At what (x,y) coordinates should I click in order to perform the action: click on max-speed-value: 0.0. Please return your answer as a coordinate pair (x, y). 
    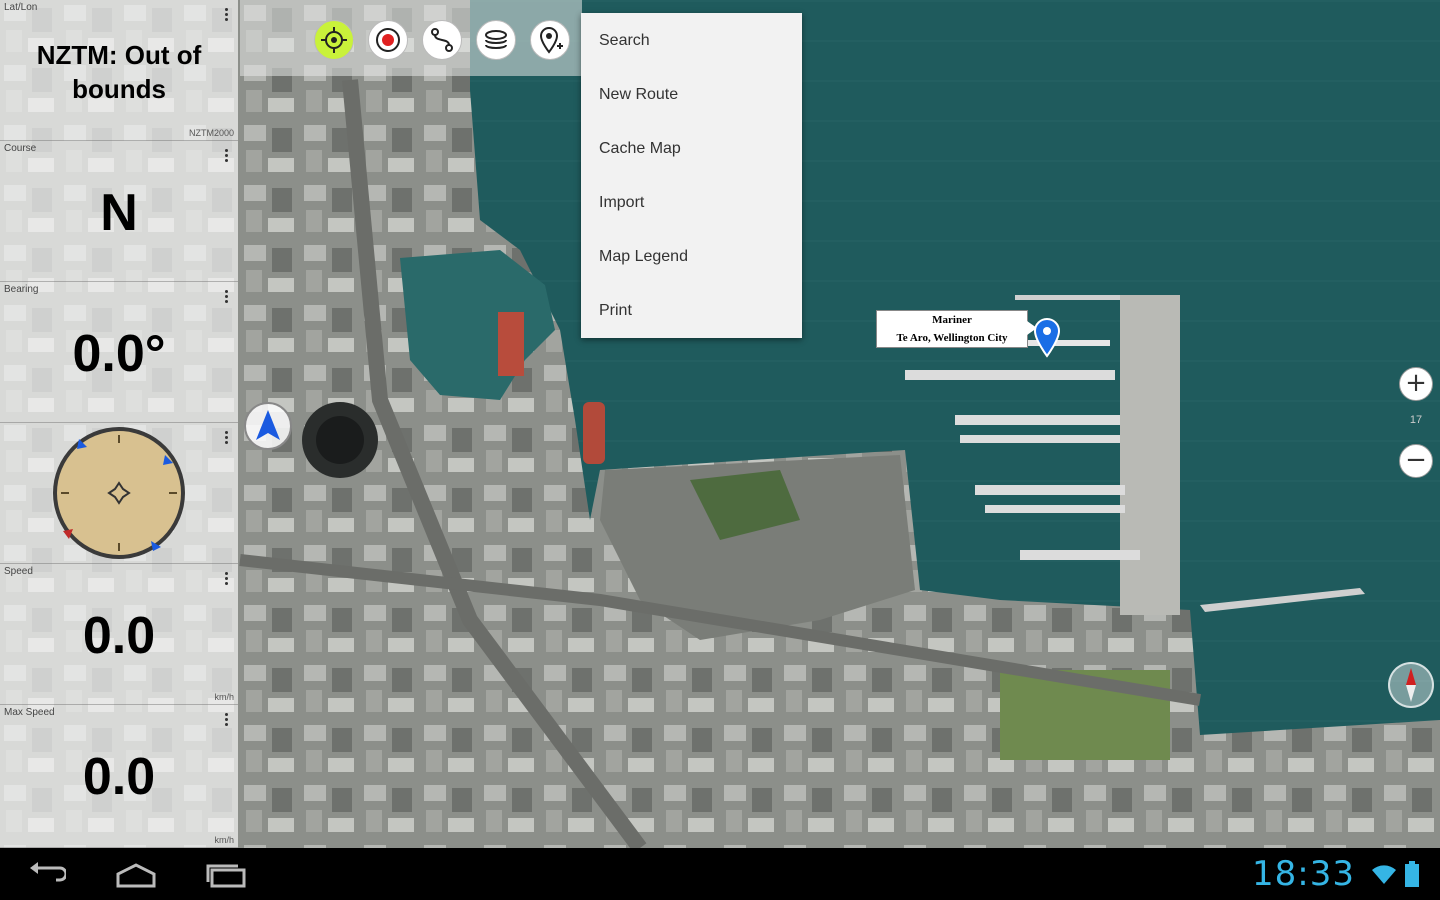
    Looking at the image, I should click on (119, 777).